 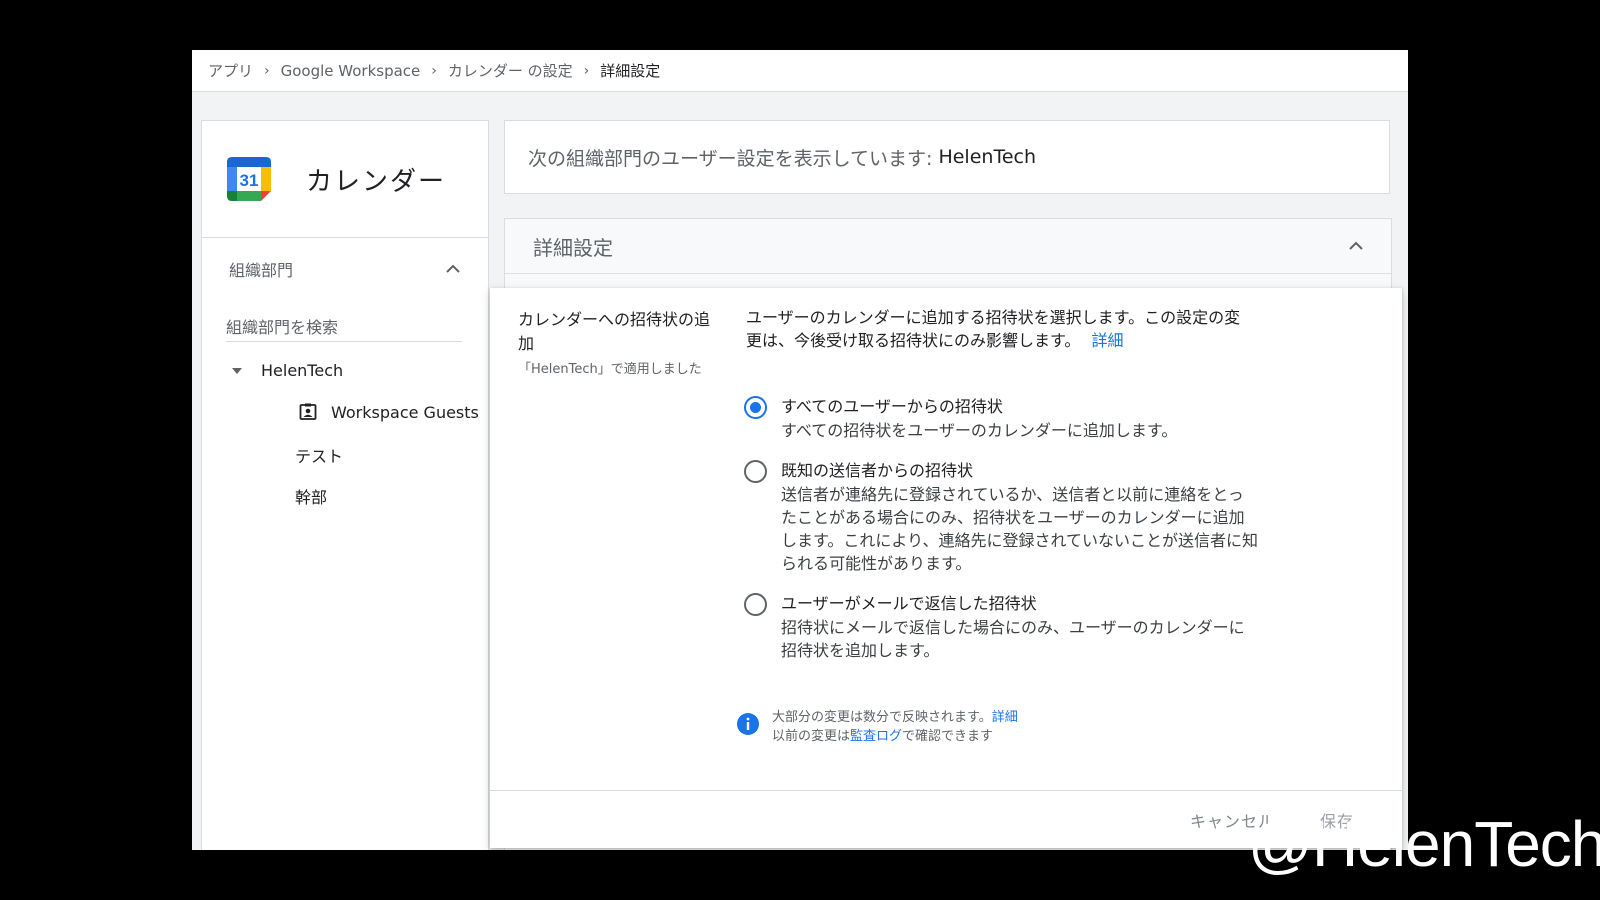 I want to click on google-calendar-logo: 31, so click(x=249, y=179).